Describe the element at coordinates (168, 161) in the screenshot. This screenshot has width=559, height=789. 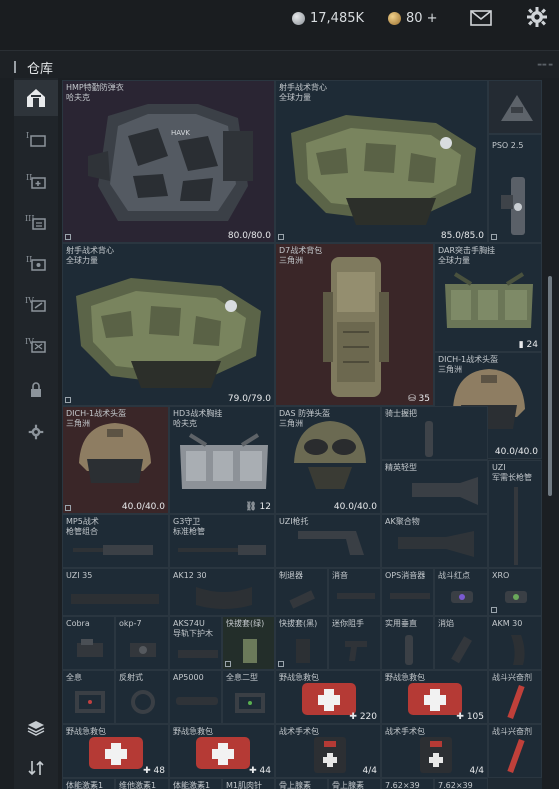
I see `item-hmp-vest: HMP特勤防弹衣 哈夫克 HAVK 80.0/80.0` at that location.